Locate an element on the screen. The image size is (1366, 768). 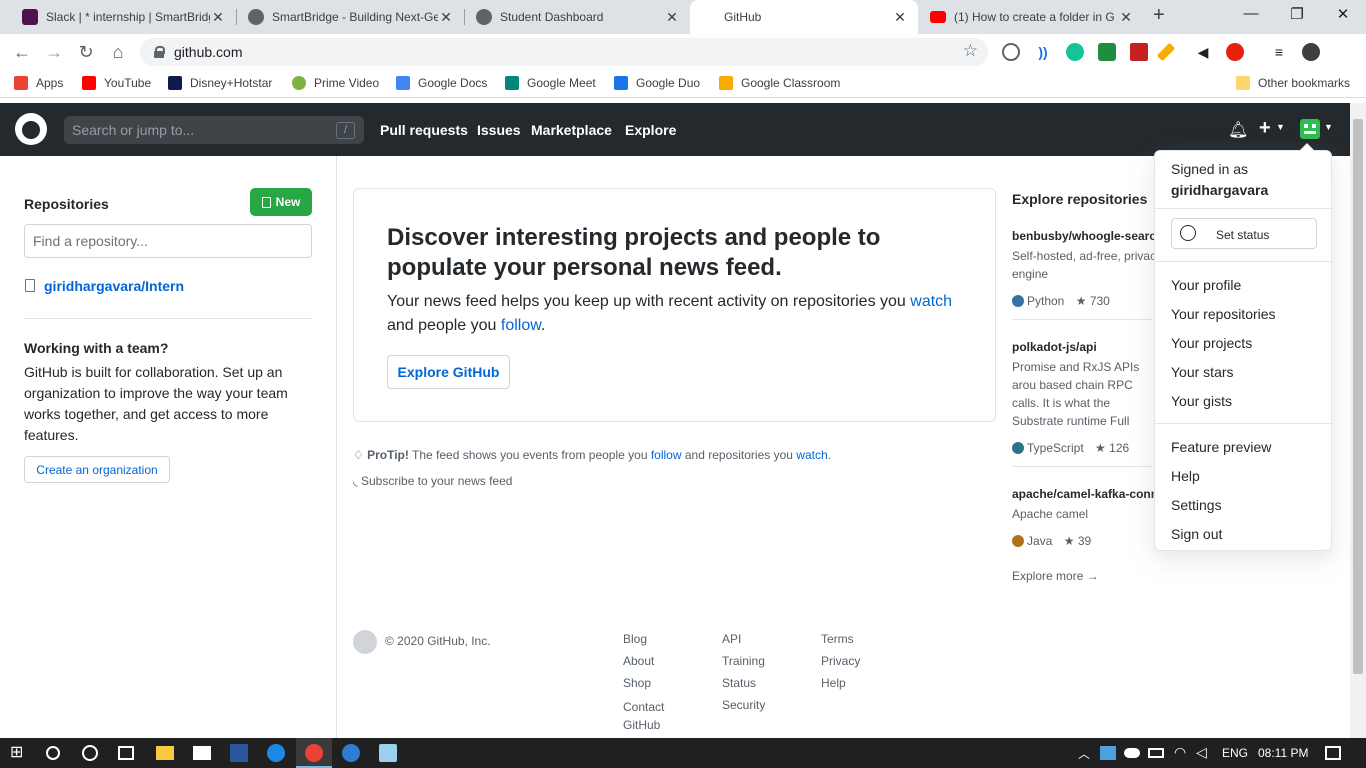
volume-icon: ◁ is located at coordinates (1201, 752).